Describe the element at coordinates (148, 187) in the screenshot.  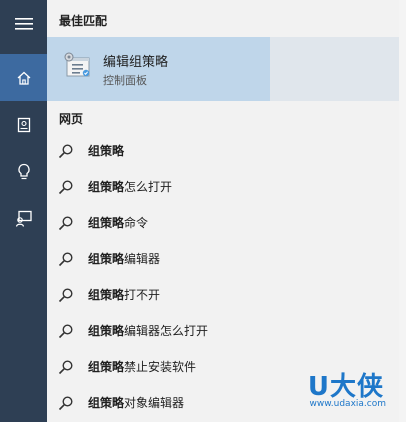
I see `web-result-rest: 怎么打开` at that location.